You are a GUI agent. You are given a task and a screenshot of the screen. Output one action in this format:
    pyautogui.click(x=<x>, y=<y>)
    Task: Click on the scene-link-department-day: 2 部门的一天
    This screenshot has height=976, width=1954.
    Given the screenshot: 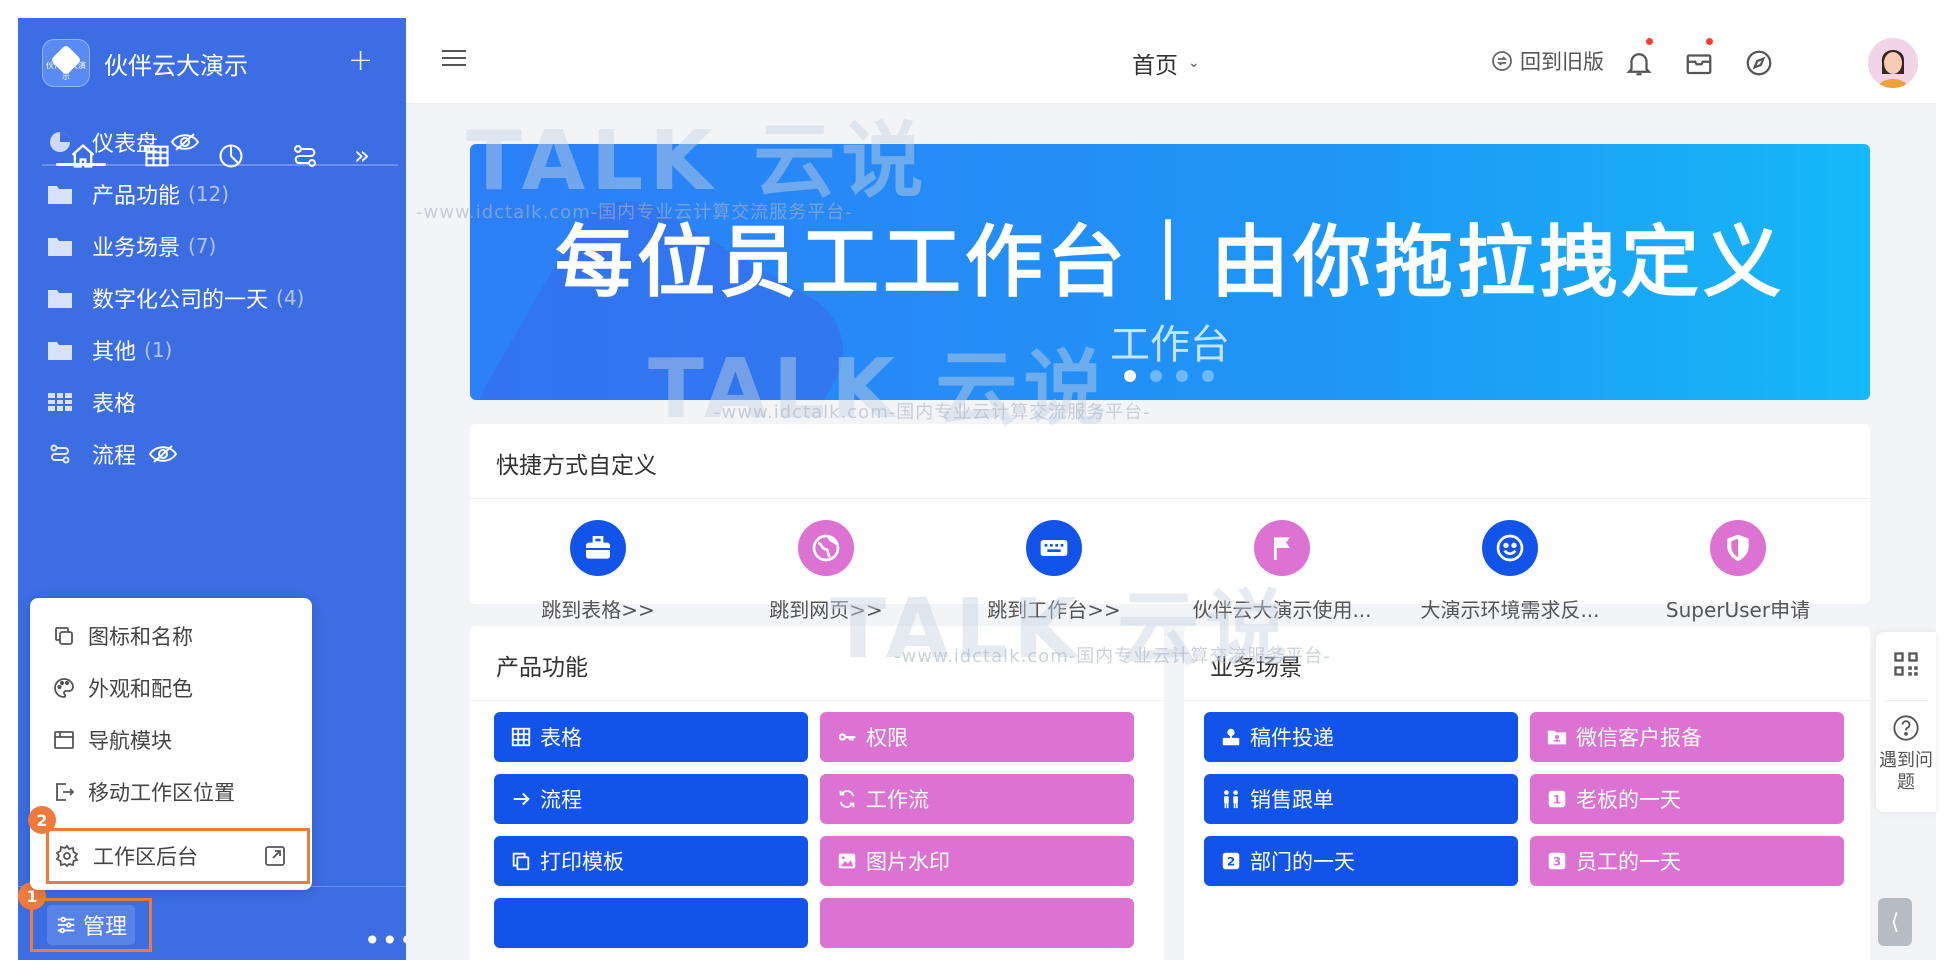 What is the action you would take?
    pyautogui.click(x=1361, y=861)
    